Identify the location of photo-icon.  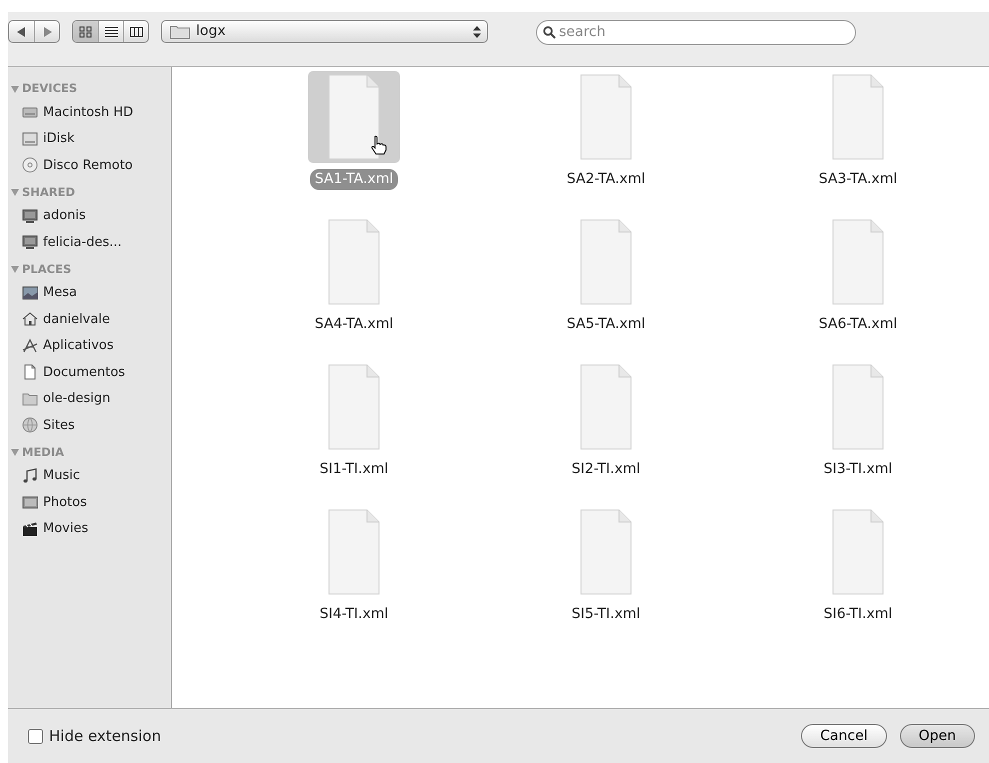
(30, 502).